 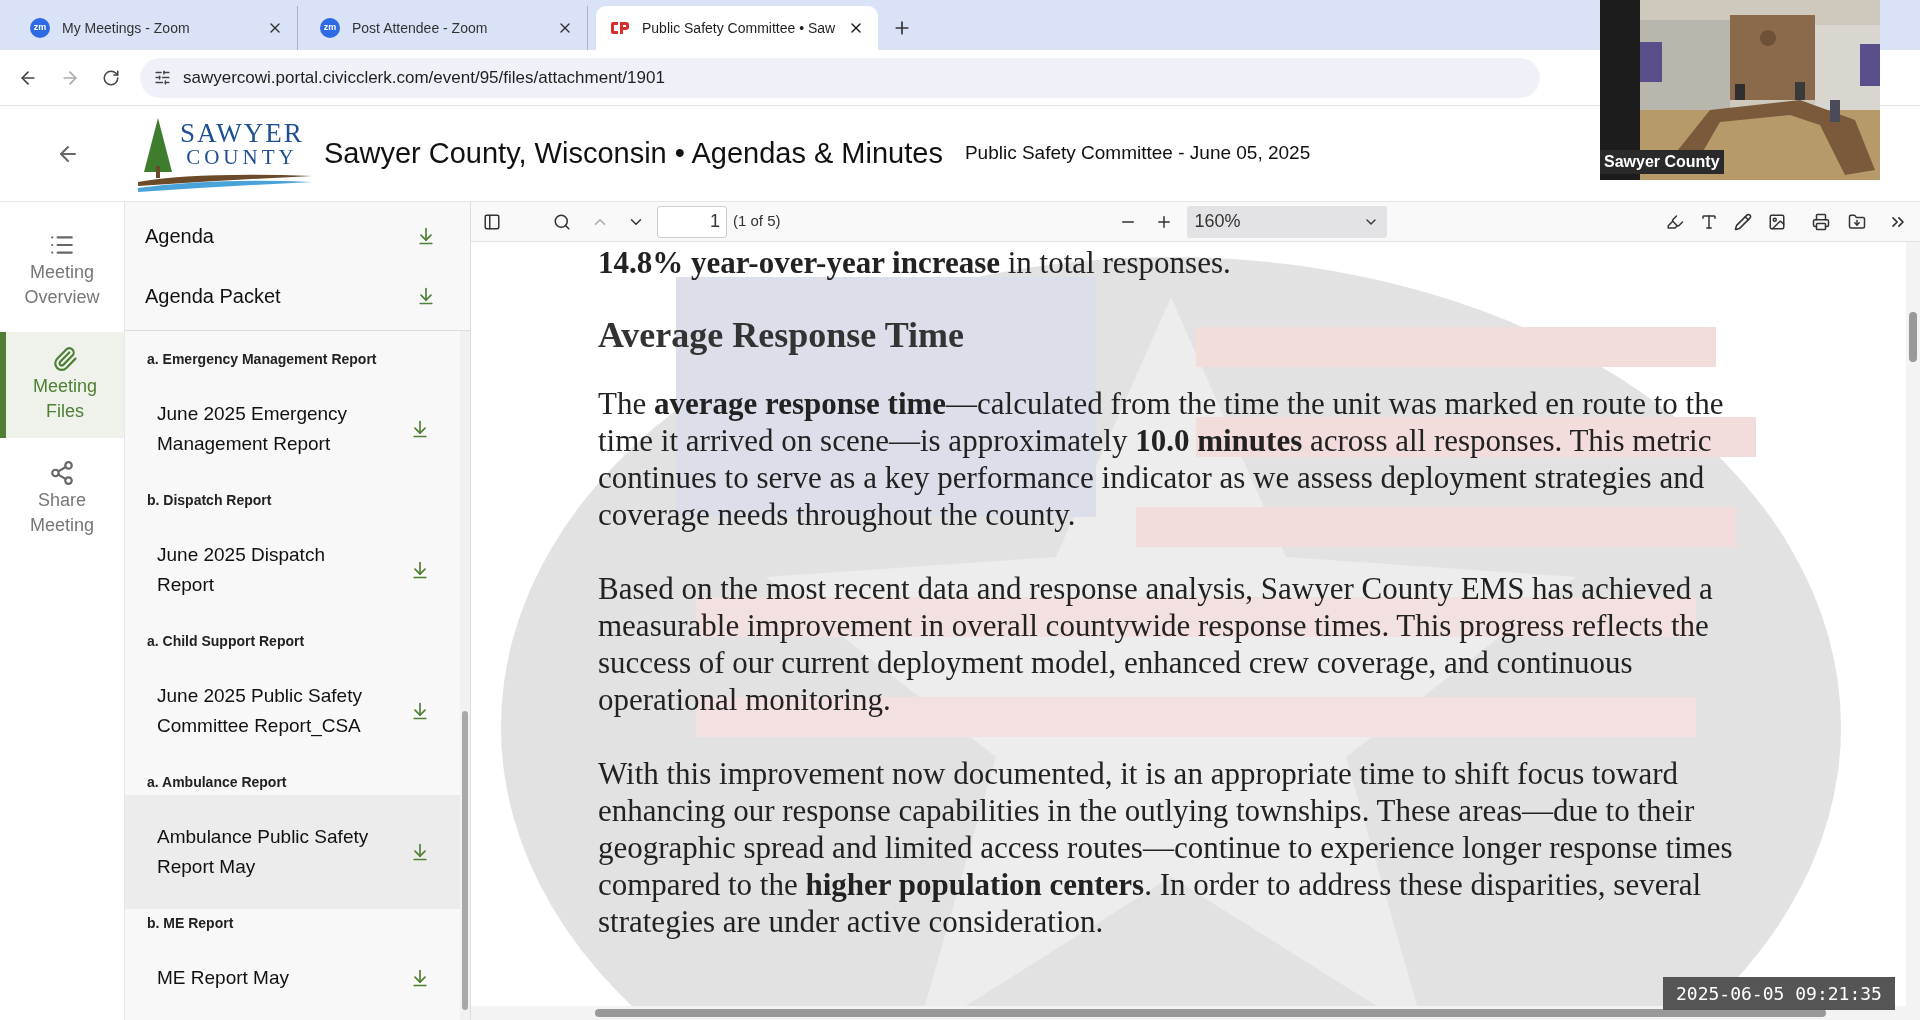 What do you see at coordinates (1857, 221) in the screenshot?
I see `save-icon` at bounding box center [1857, 221].